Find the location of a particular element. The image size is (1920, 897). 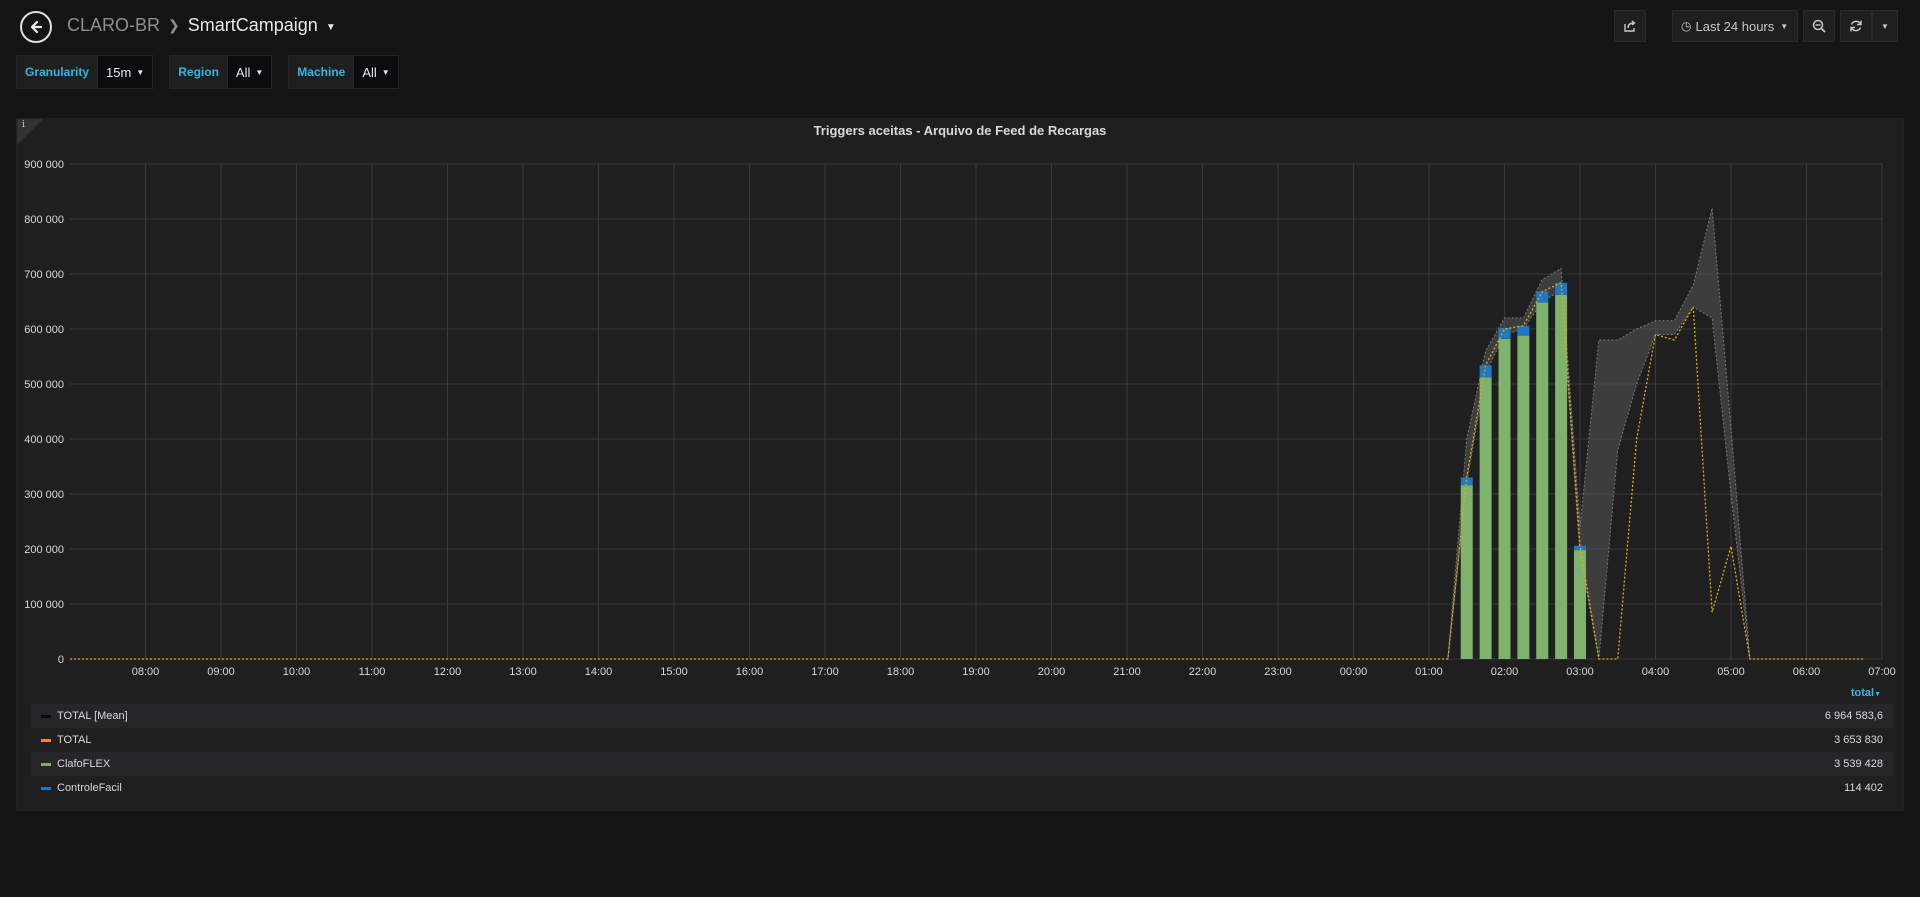

legend-item: TOTAL 3 653 830 is located at coordinates (962, 740).